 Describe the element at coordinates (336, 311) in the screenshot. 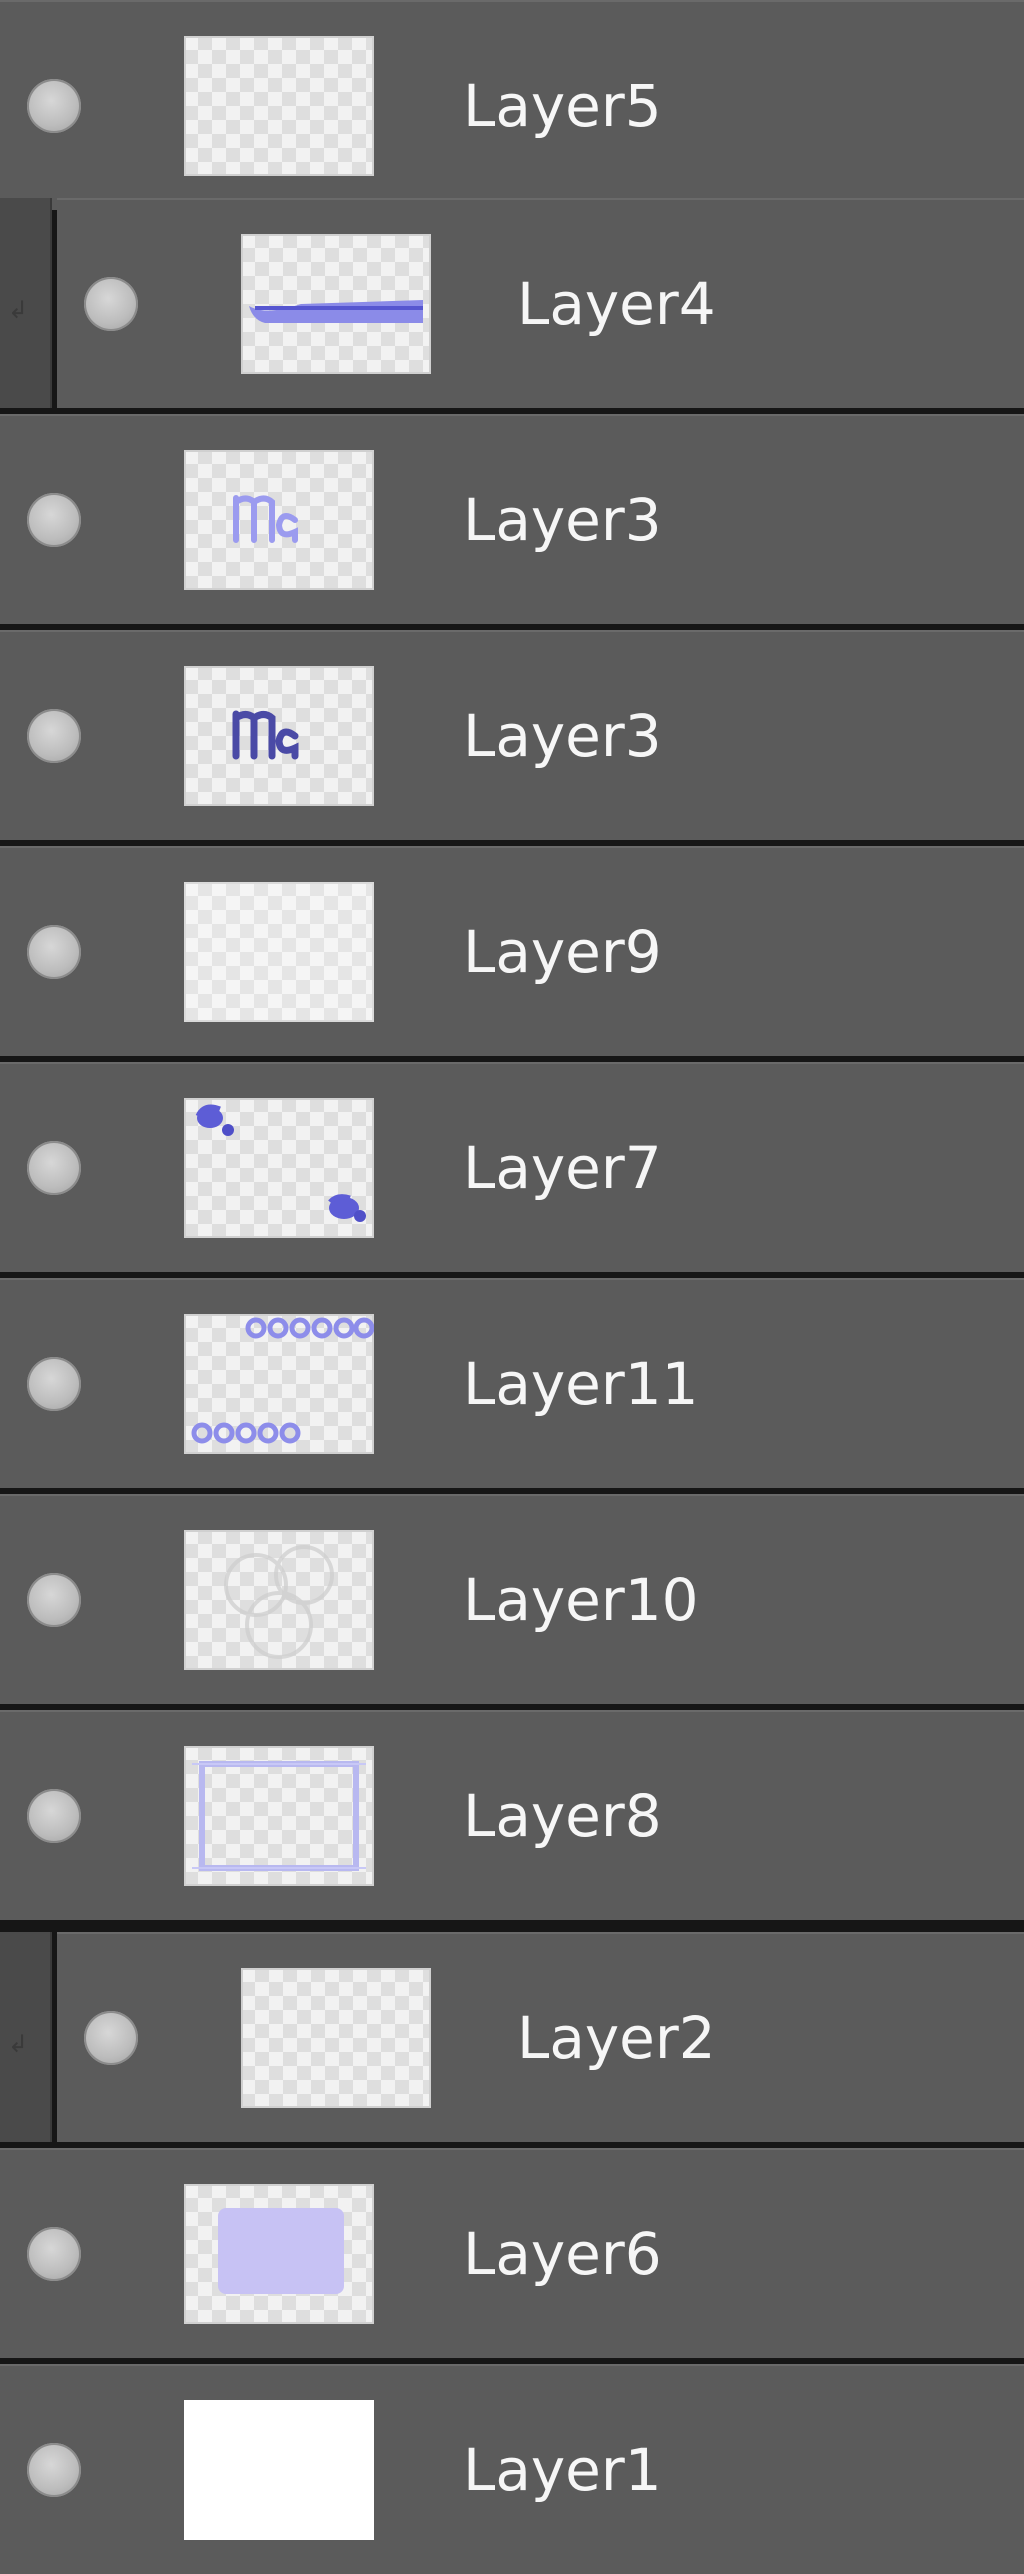

I see `stroke-thumbnail` at that location.